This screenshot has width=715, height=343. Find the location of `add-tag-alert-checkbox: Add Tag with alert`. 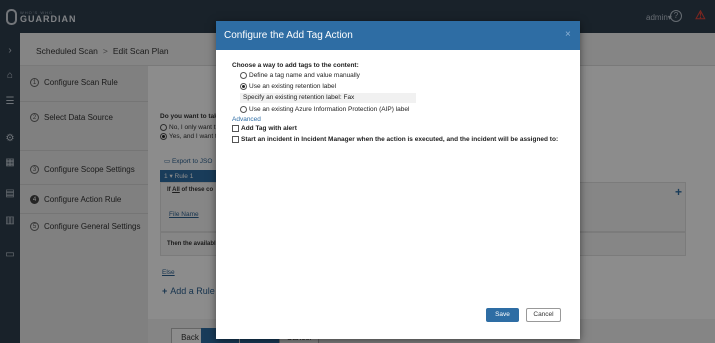

add-tag-alert-checkbox: Add Tag with alert is located at coordinates (264, 128).